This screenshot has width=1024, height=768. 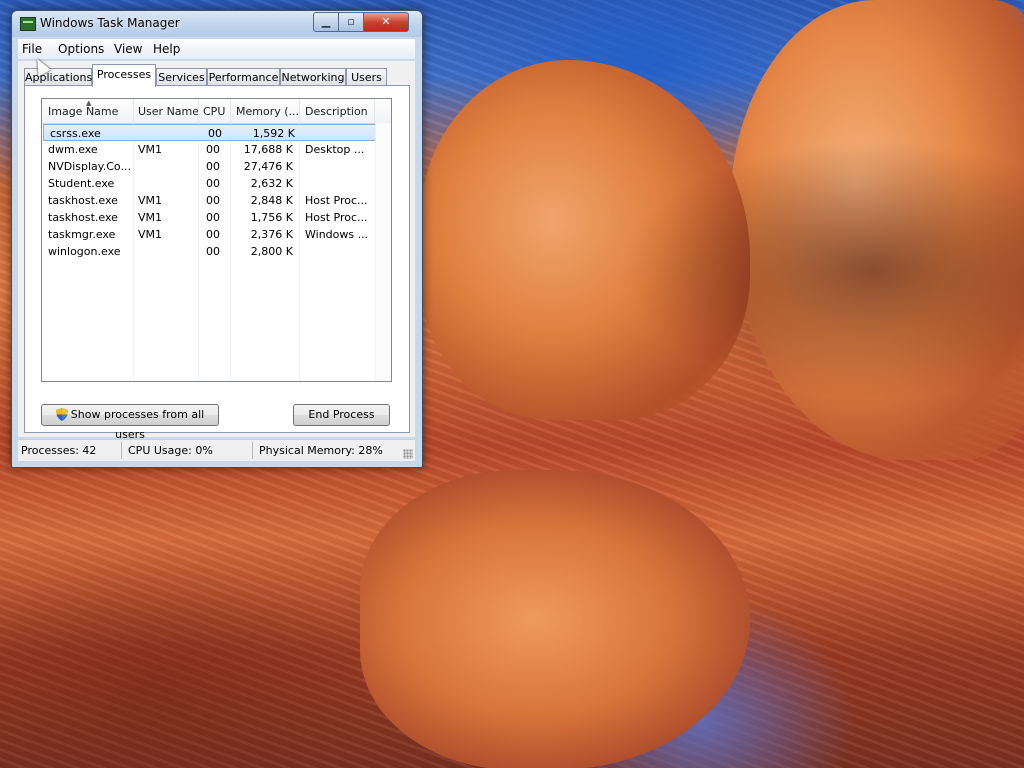 I want to click on uac-shield-icon, so click(x=61, y=414).